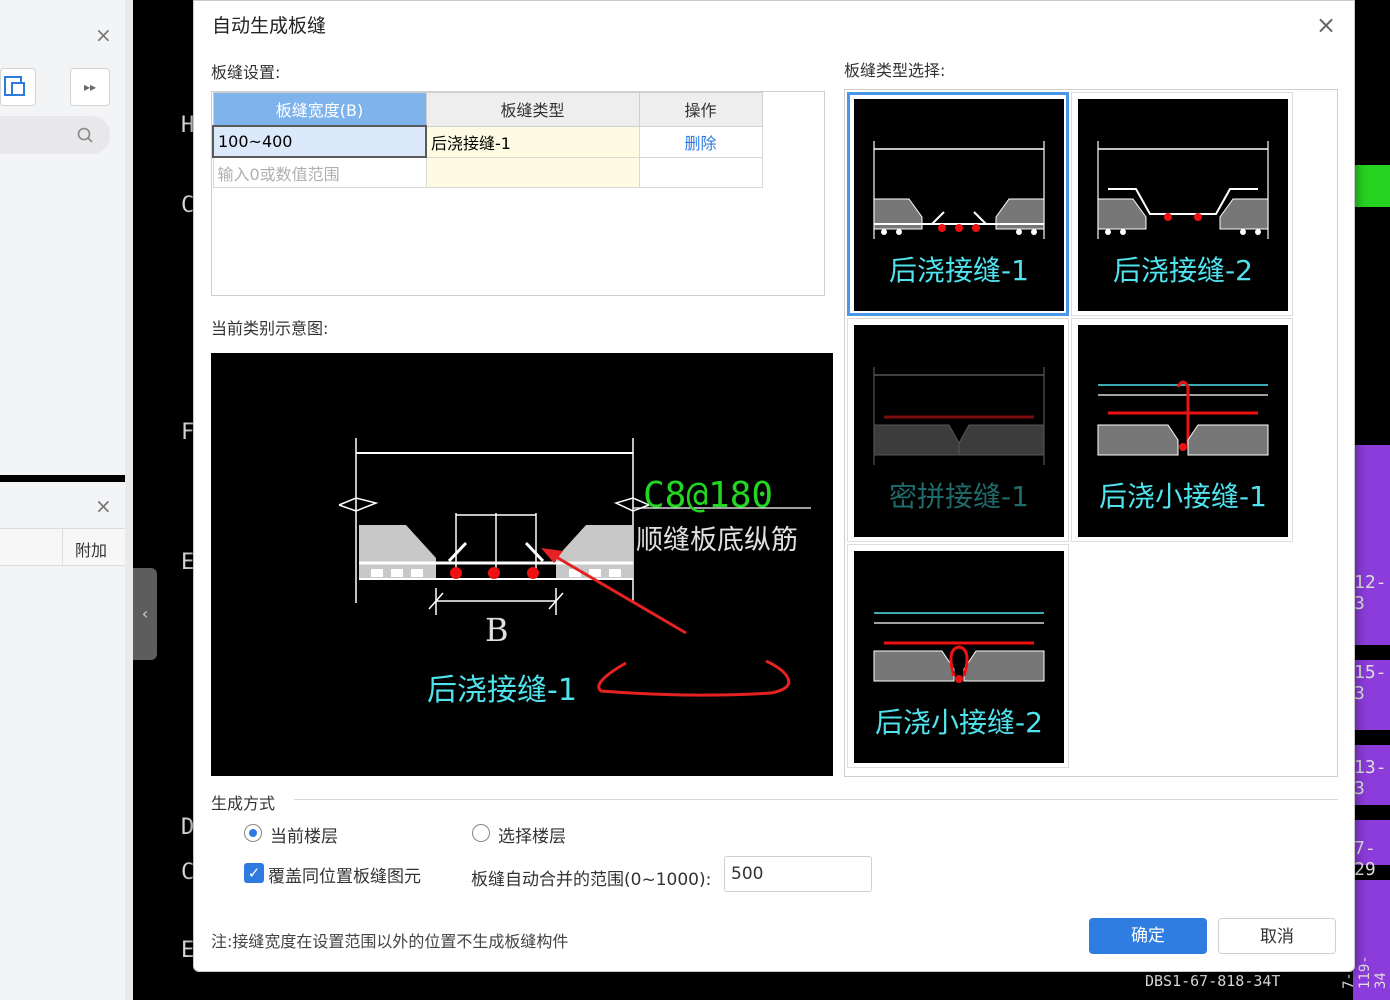 The height and width of the screenshot is (1000, 1390). Describe the element at coordinates (145, 614) in the screenshot. I see `collapse-panel-tab: ‹` at that location.